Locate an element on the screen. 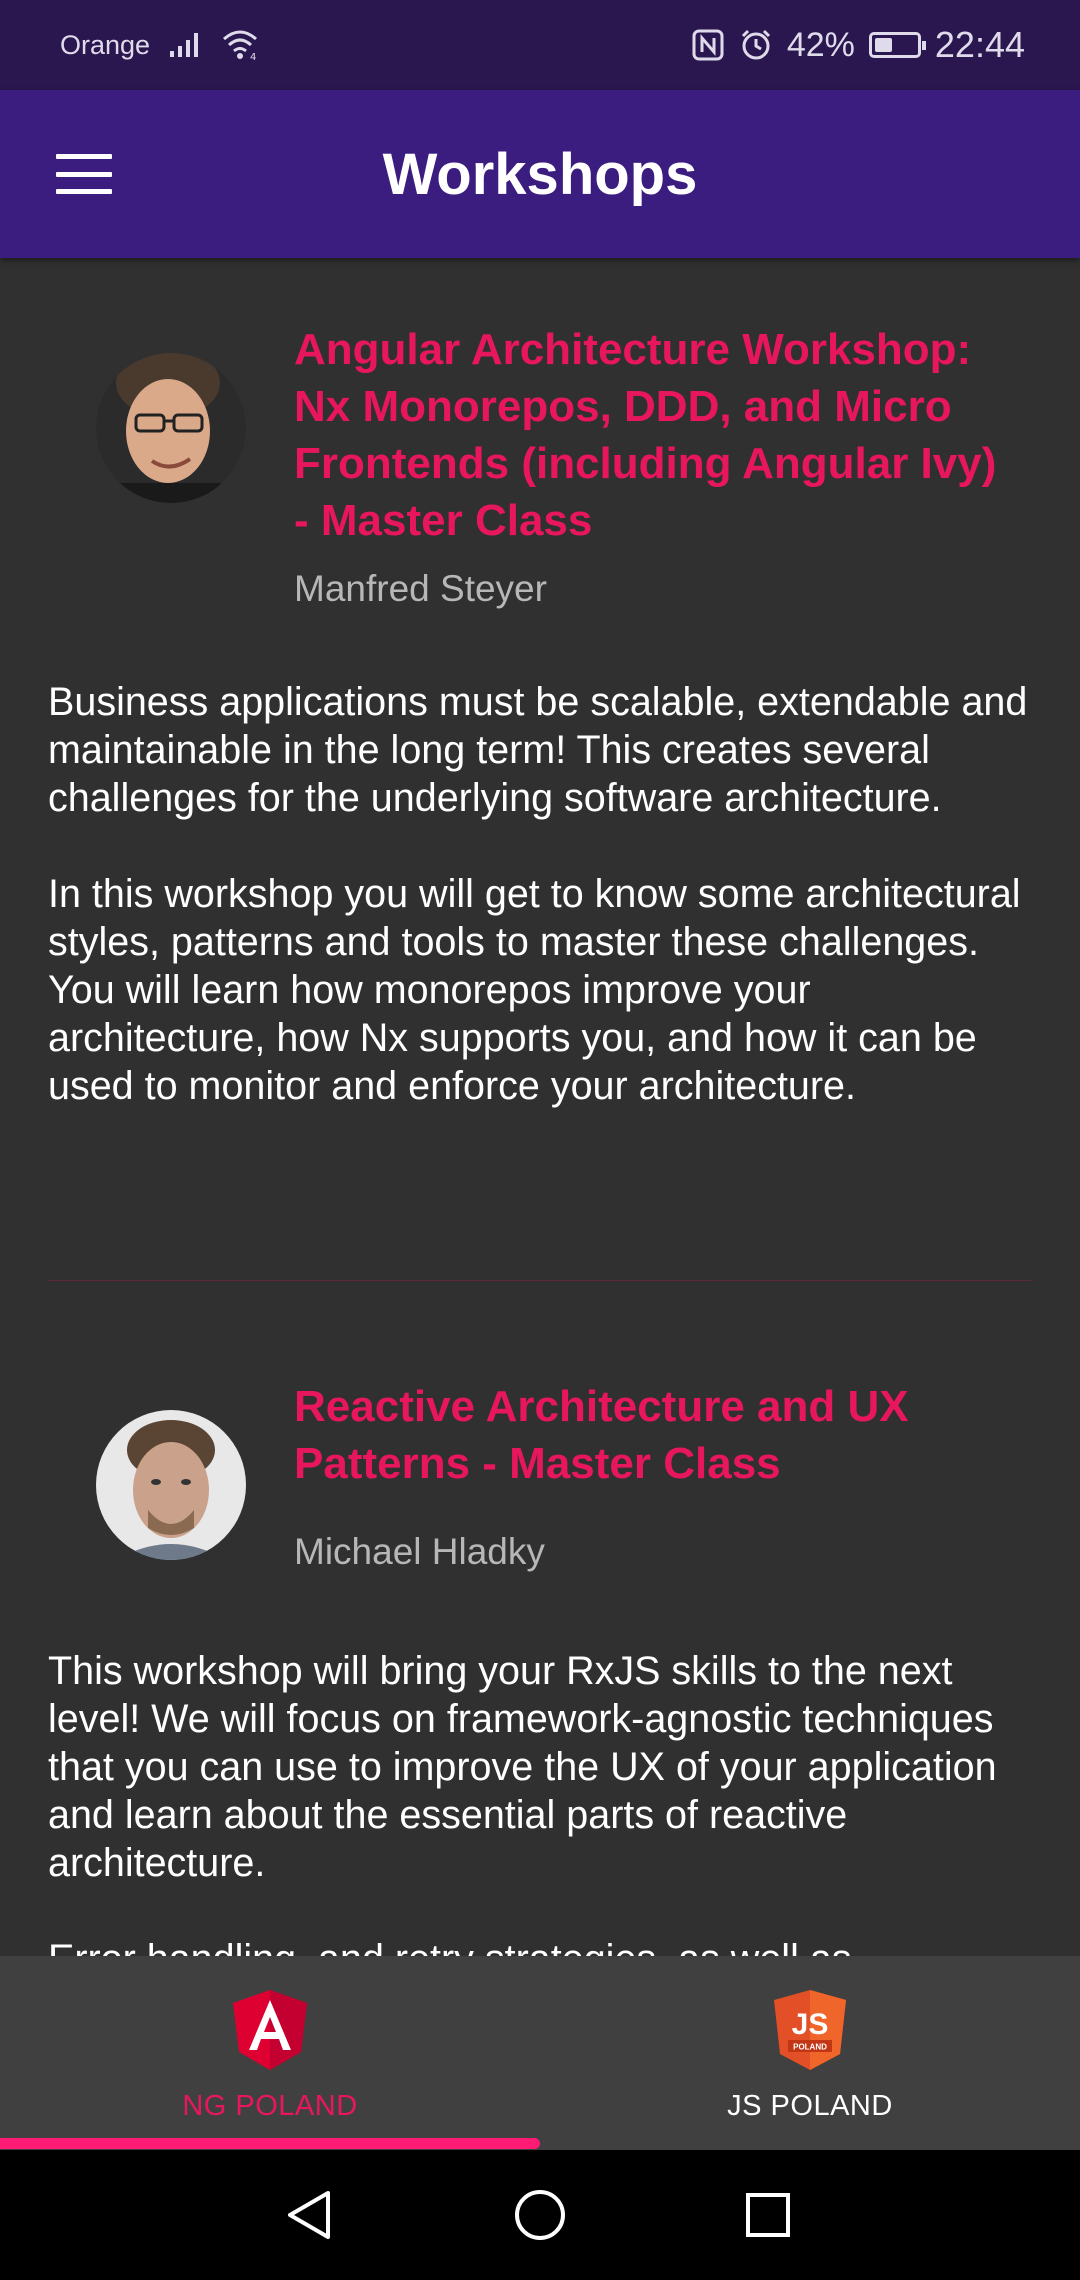 The image size is (1080, 2280). tab-js-poland: JS POLAND JS POLAND is located at coordinates (810, 2053).